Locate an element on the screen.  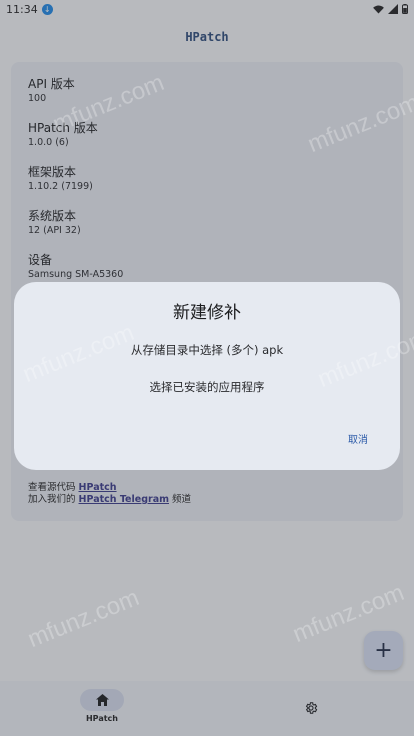
dialog-title: 新建修补 is located at coordinates (207, 313).